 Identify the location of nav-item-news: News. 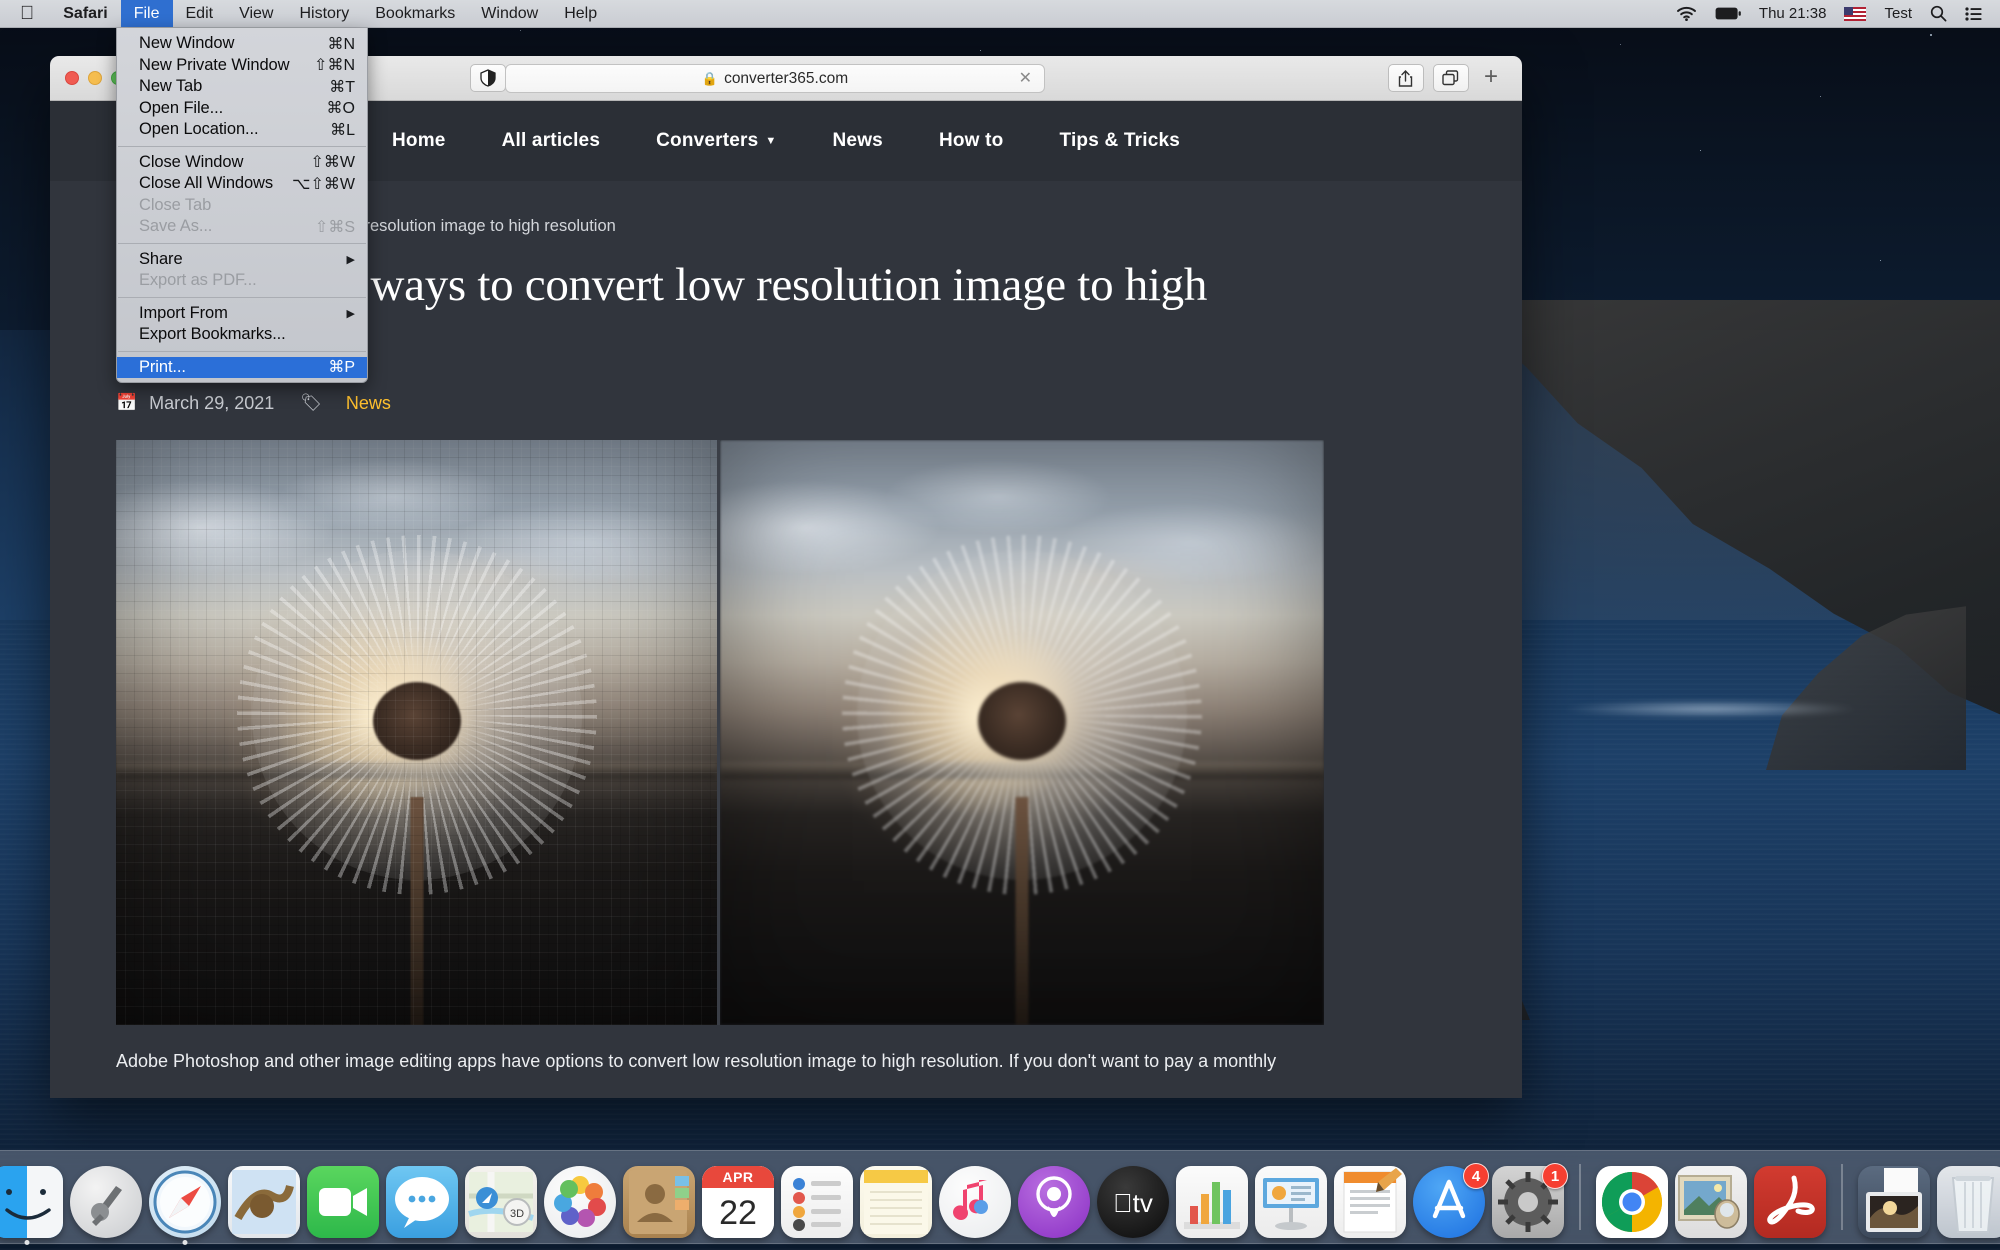
(858, 141).